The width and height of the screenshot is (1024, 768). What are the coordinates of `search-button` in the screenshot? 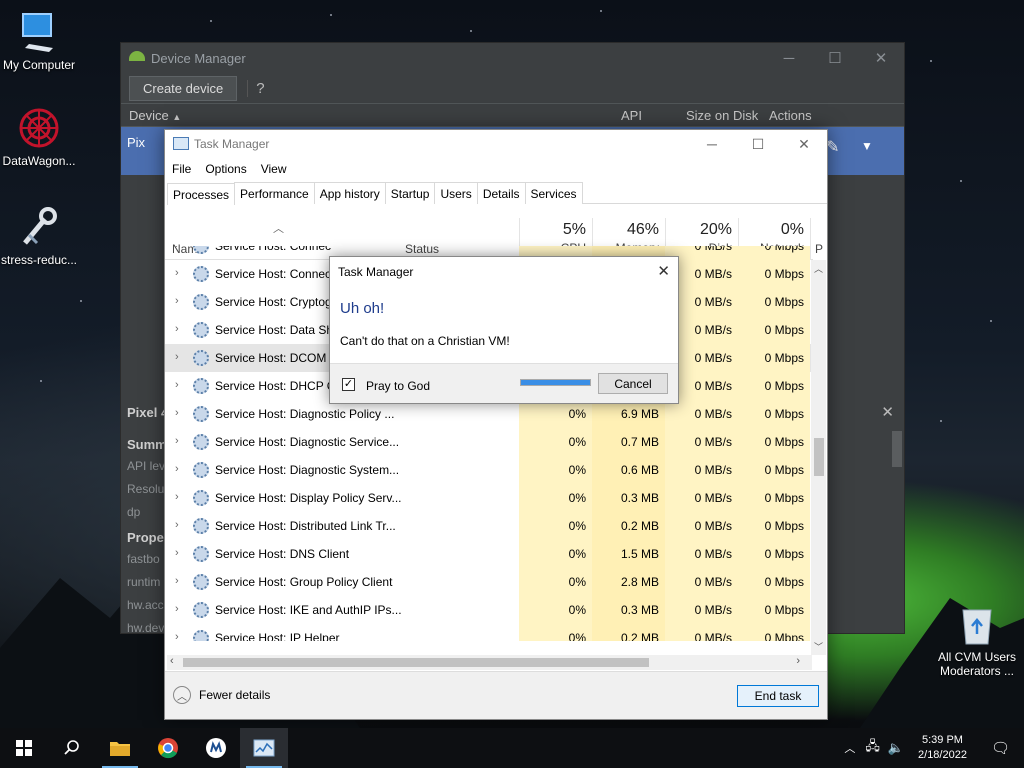 It's located at (72, 748).